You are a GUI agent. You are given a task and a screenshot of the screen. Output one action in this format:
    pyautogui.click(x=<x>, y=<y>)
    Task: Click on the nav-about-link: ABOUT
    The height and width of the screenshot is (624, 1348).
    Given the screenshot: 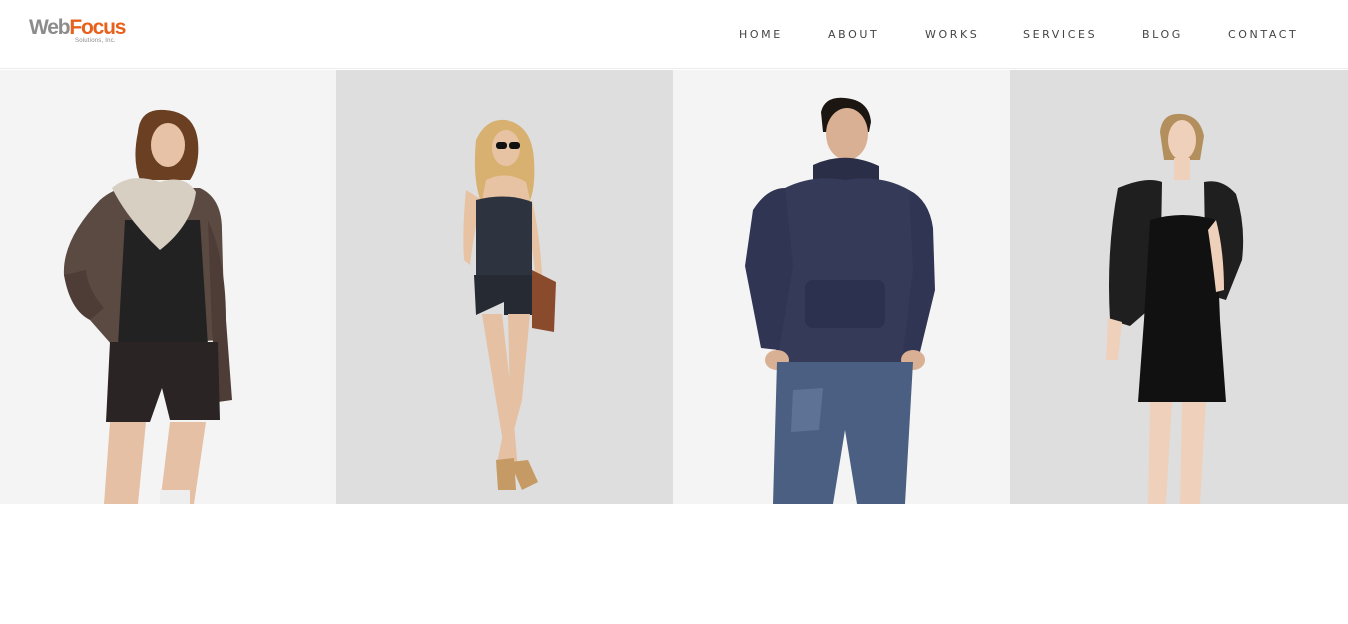 What is the action you would take?
    pyautogui.click(x=853, y=34)
    